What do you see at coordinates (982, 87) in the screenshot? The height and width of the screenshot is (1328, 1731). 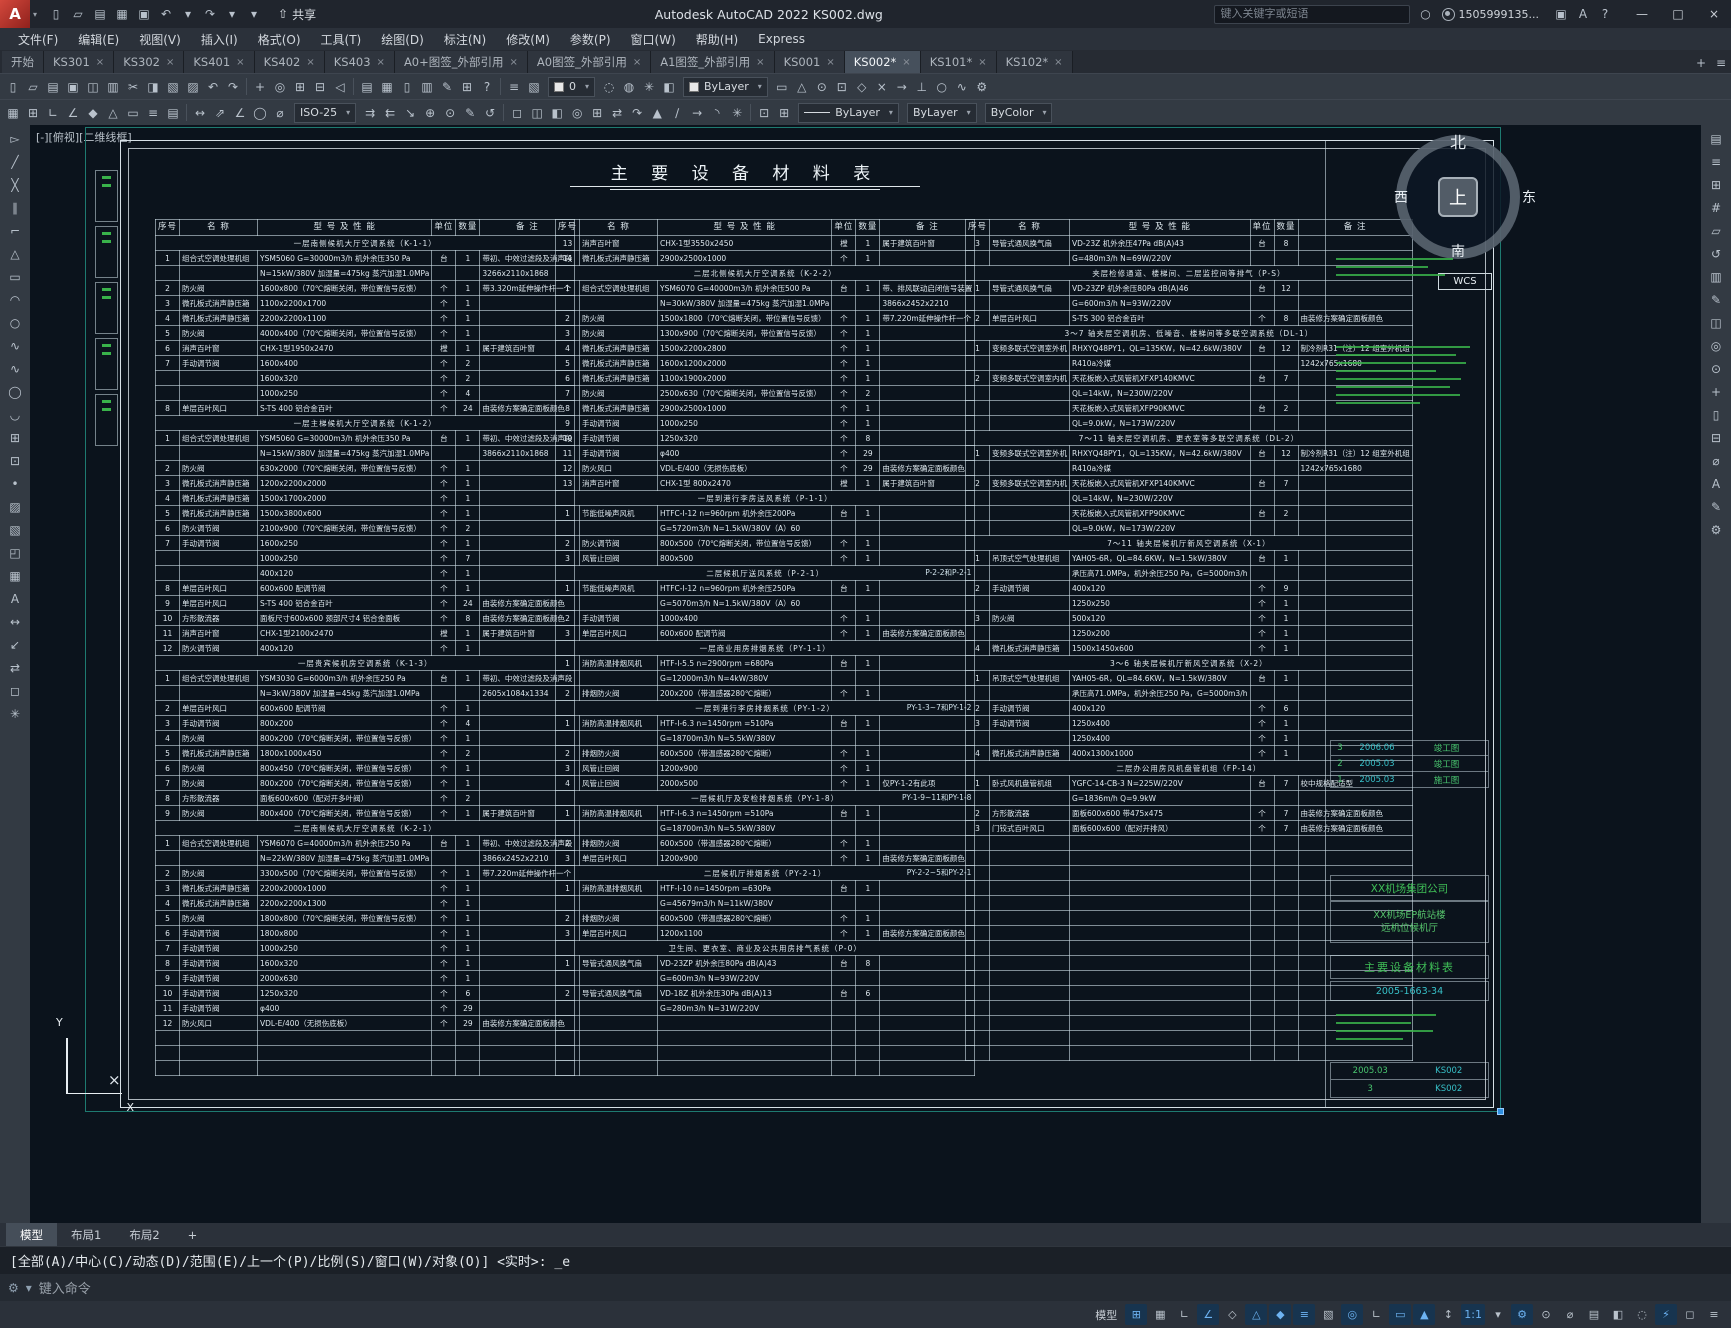 I see `osnap-settings-icon: ⚙` at bounding box center [982, 87].